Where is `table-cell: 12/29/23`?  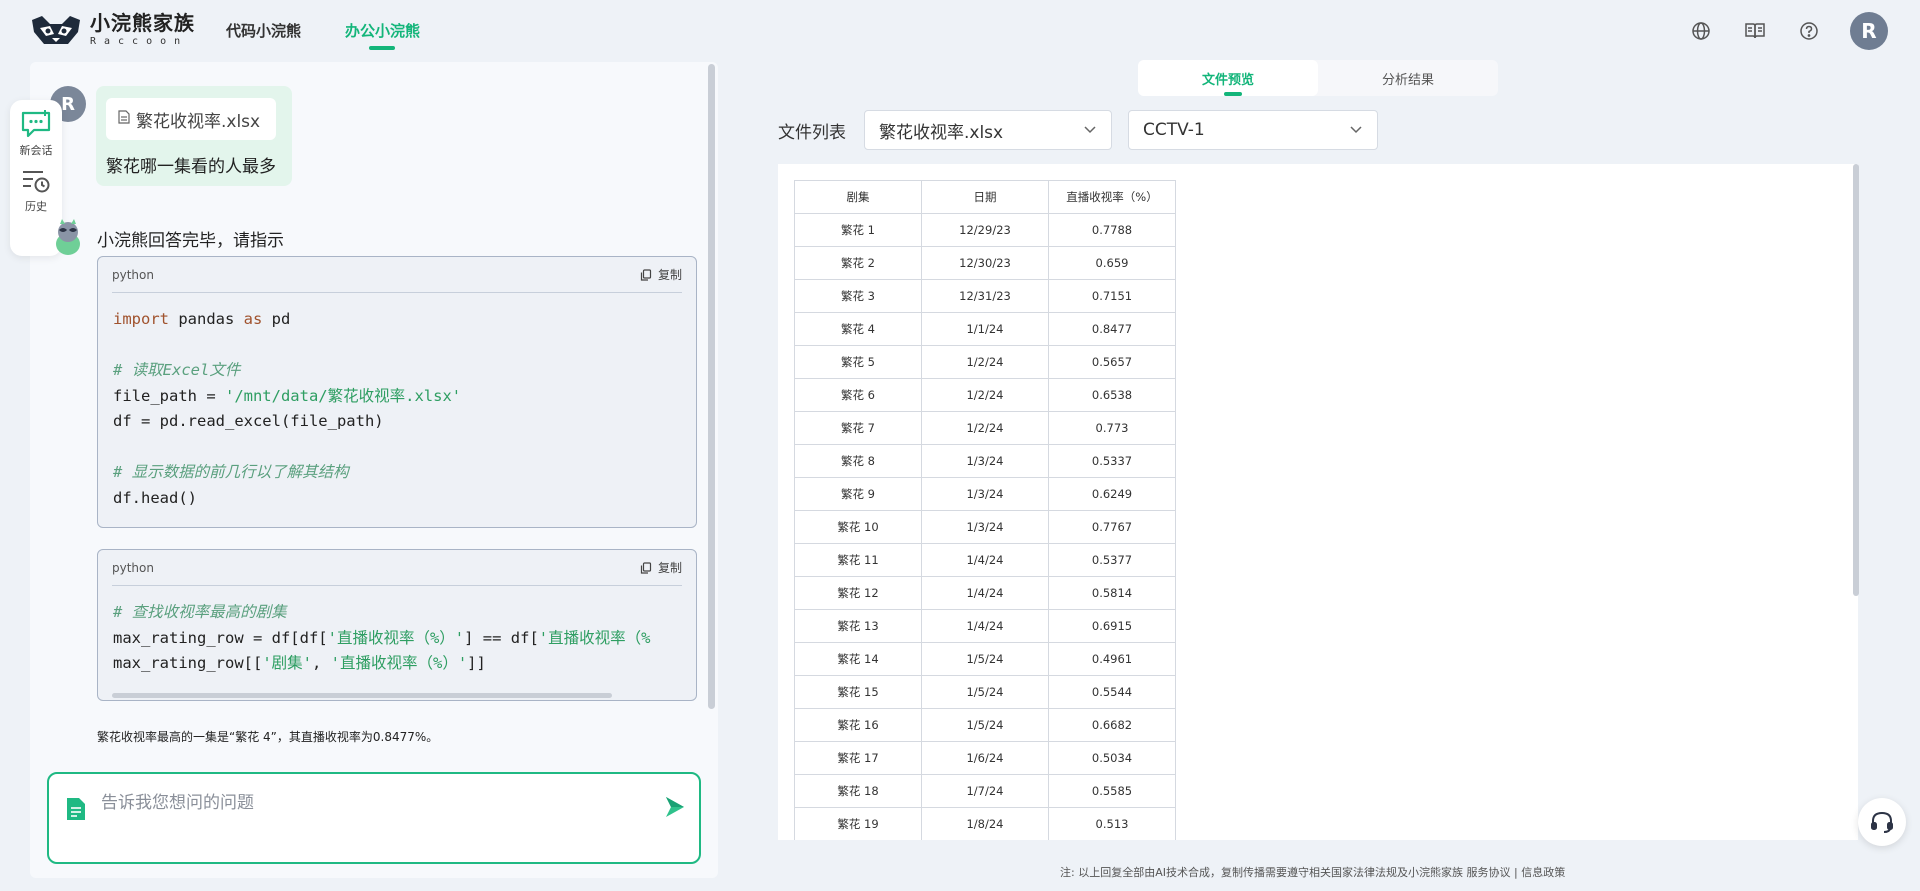 table-cell: 12/29/23 is located at coordinates (985, 230).